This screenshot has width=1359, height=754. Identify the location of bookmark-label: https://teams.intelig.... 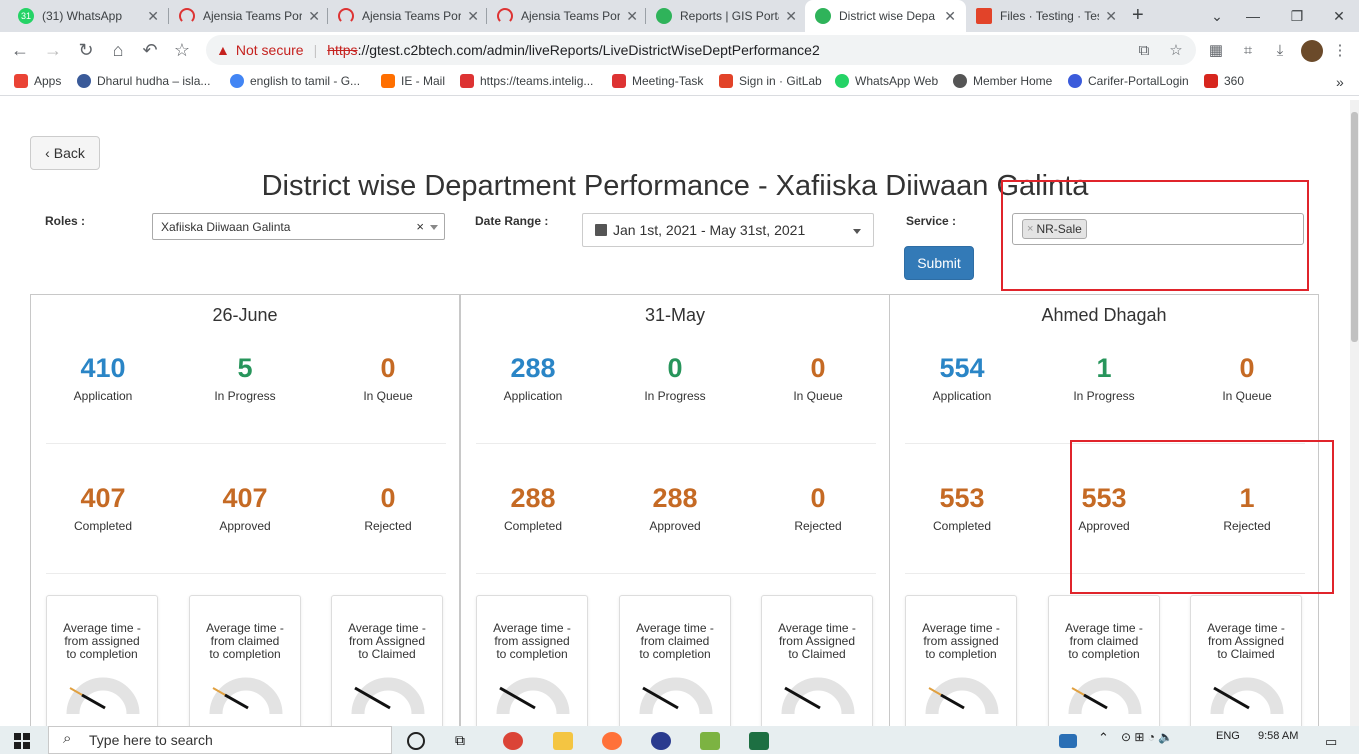
(537, 81).